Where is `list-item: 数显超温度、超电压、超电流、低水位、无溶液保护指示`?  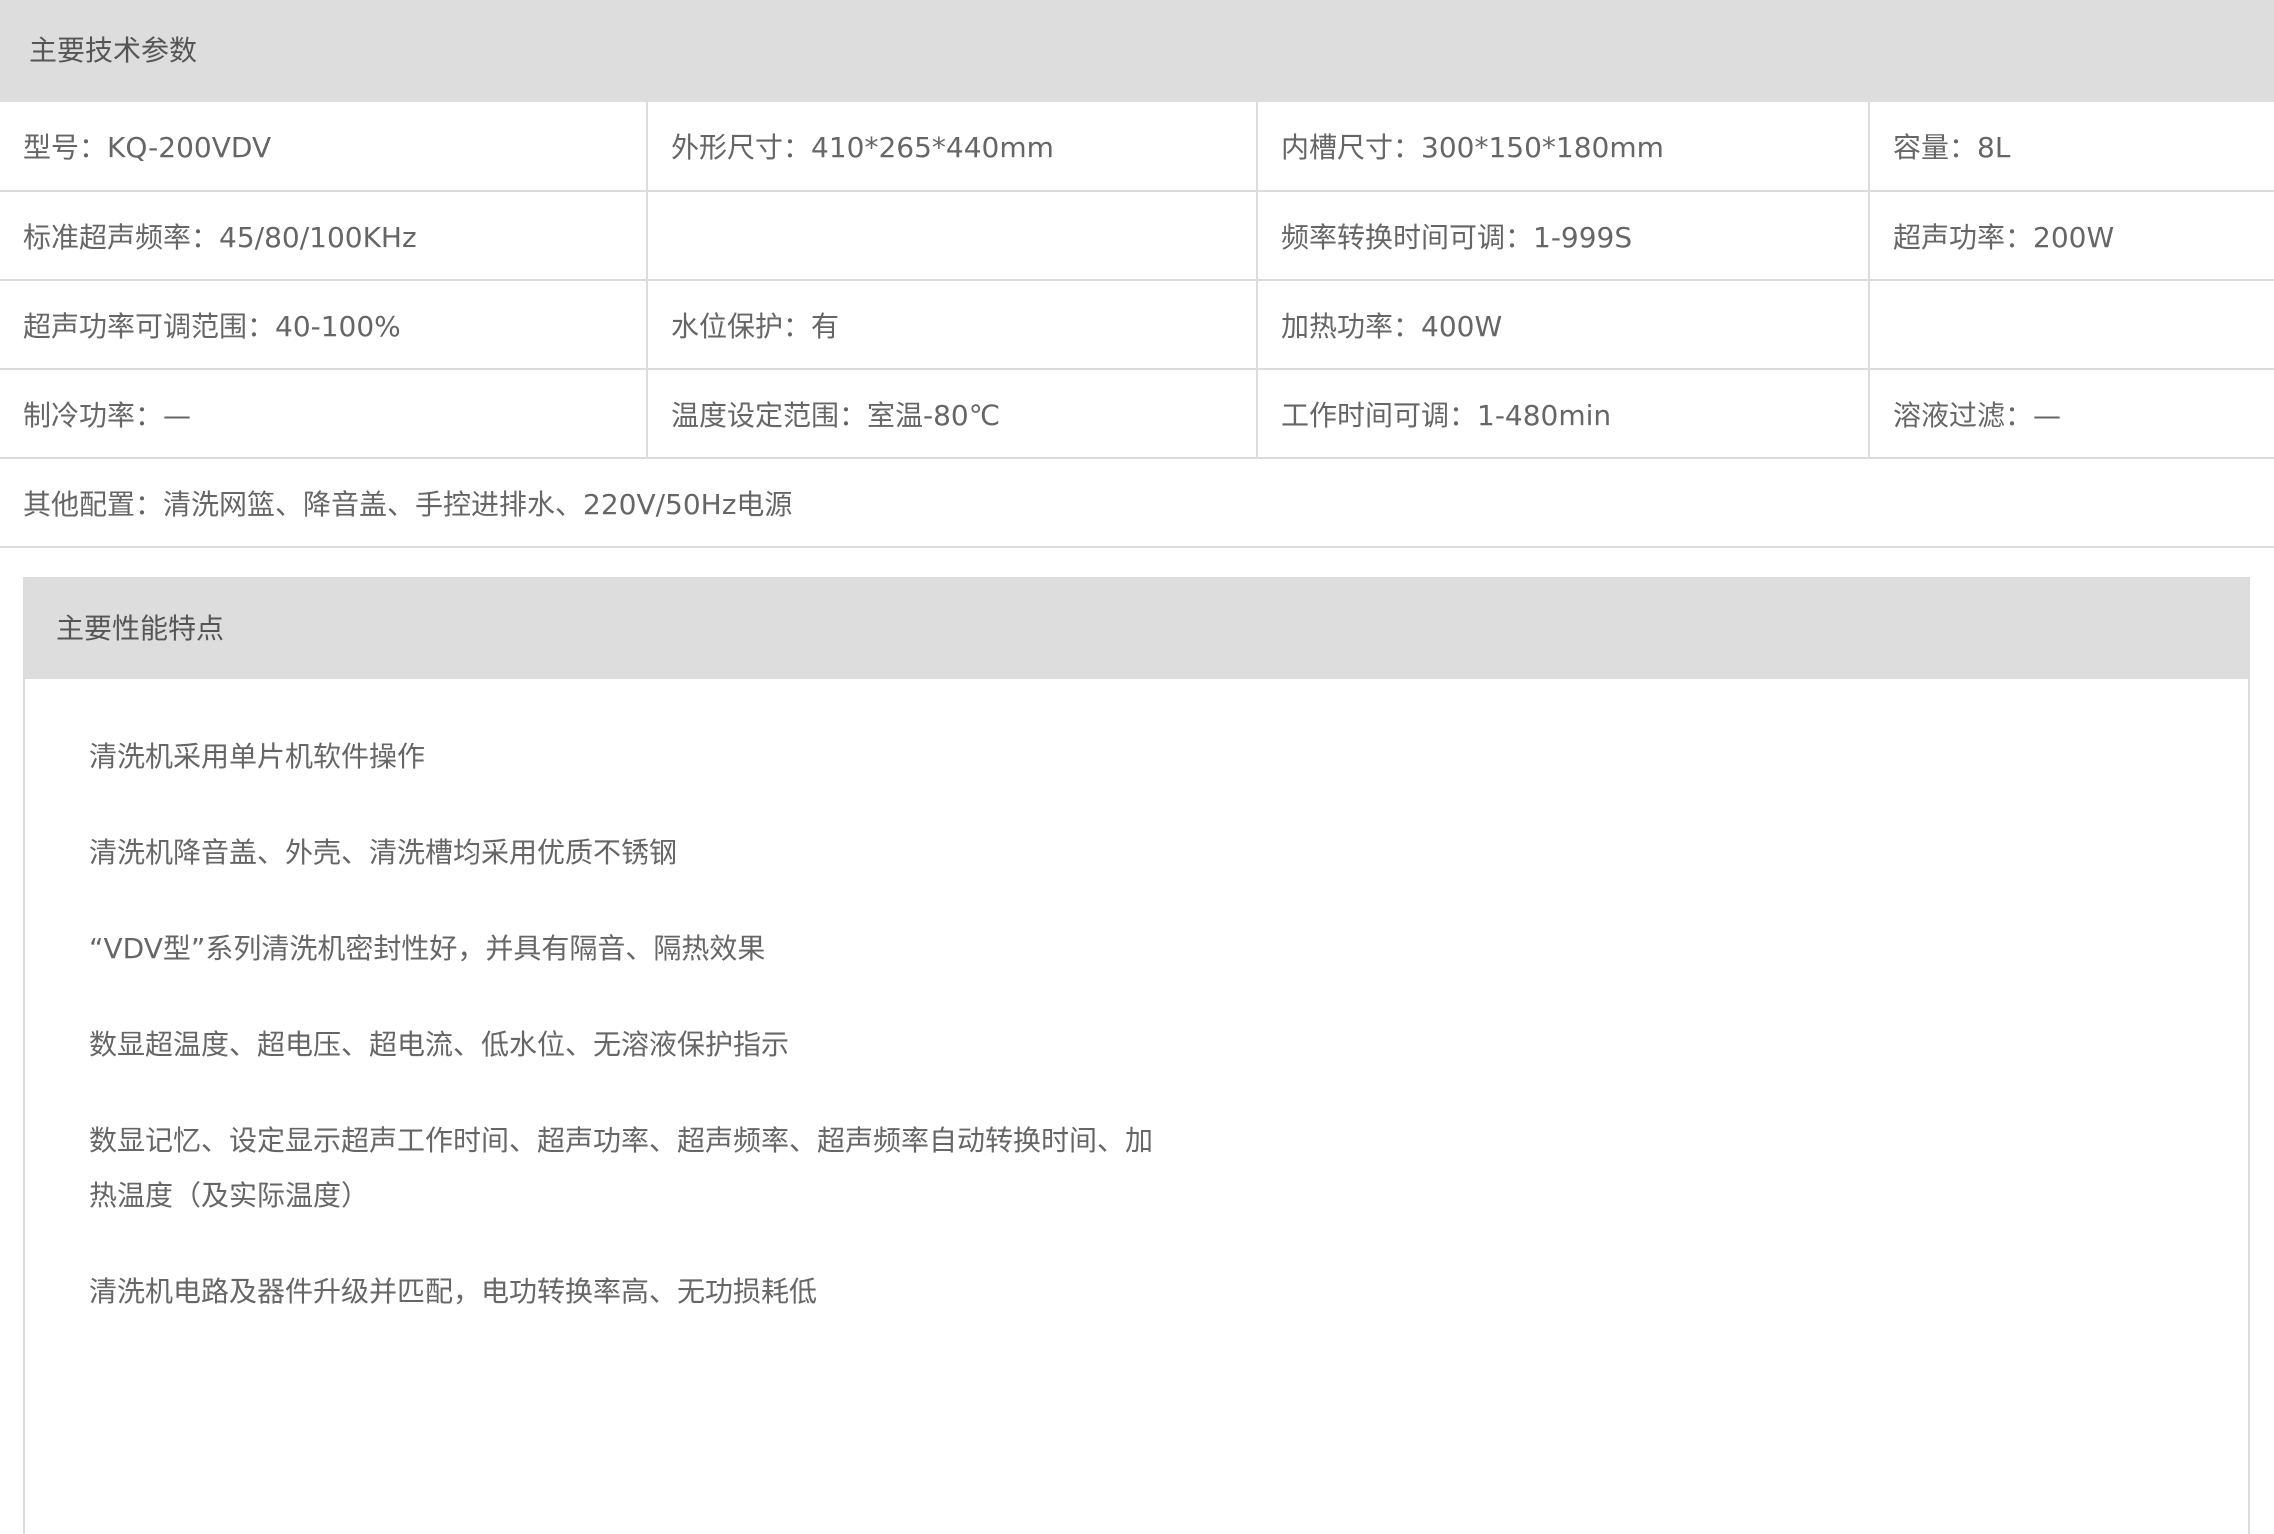 list-item: 数显超温度、超电压、超电流、低水位、无溶液保护指示 is located at coordinates (439, 1044).